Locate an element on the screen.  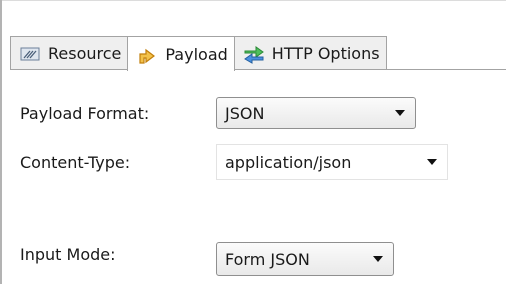
input-mode-select: Form JSON is located at coordinates (305, 259).